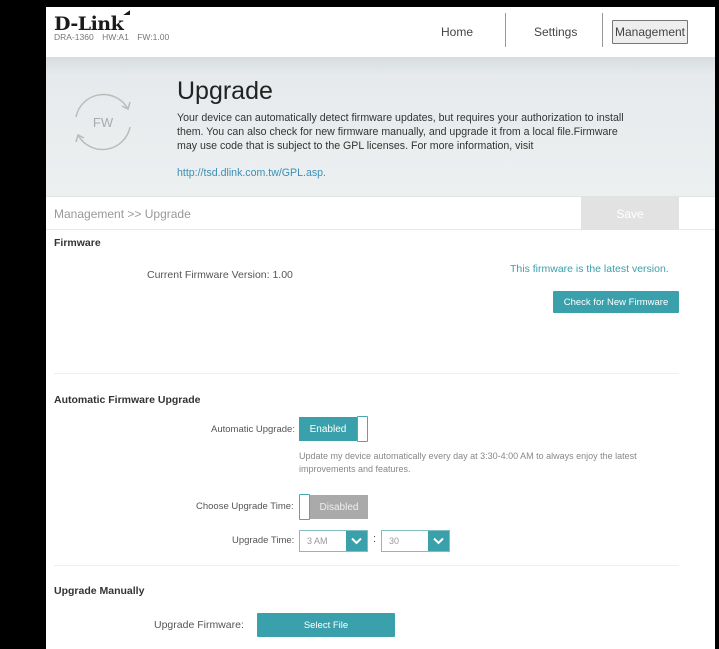 The width and height of the screenshot is (719, 649). What do you see at coordinates (326, 625) in the screenshot?
I see `select-file-button: Select File` at bounding box center [326, 625].